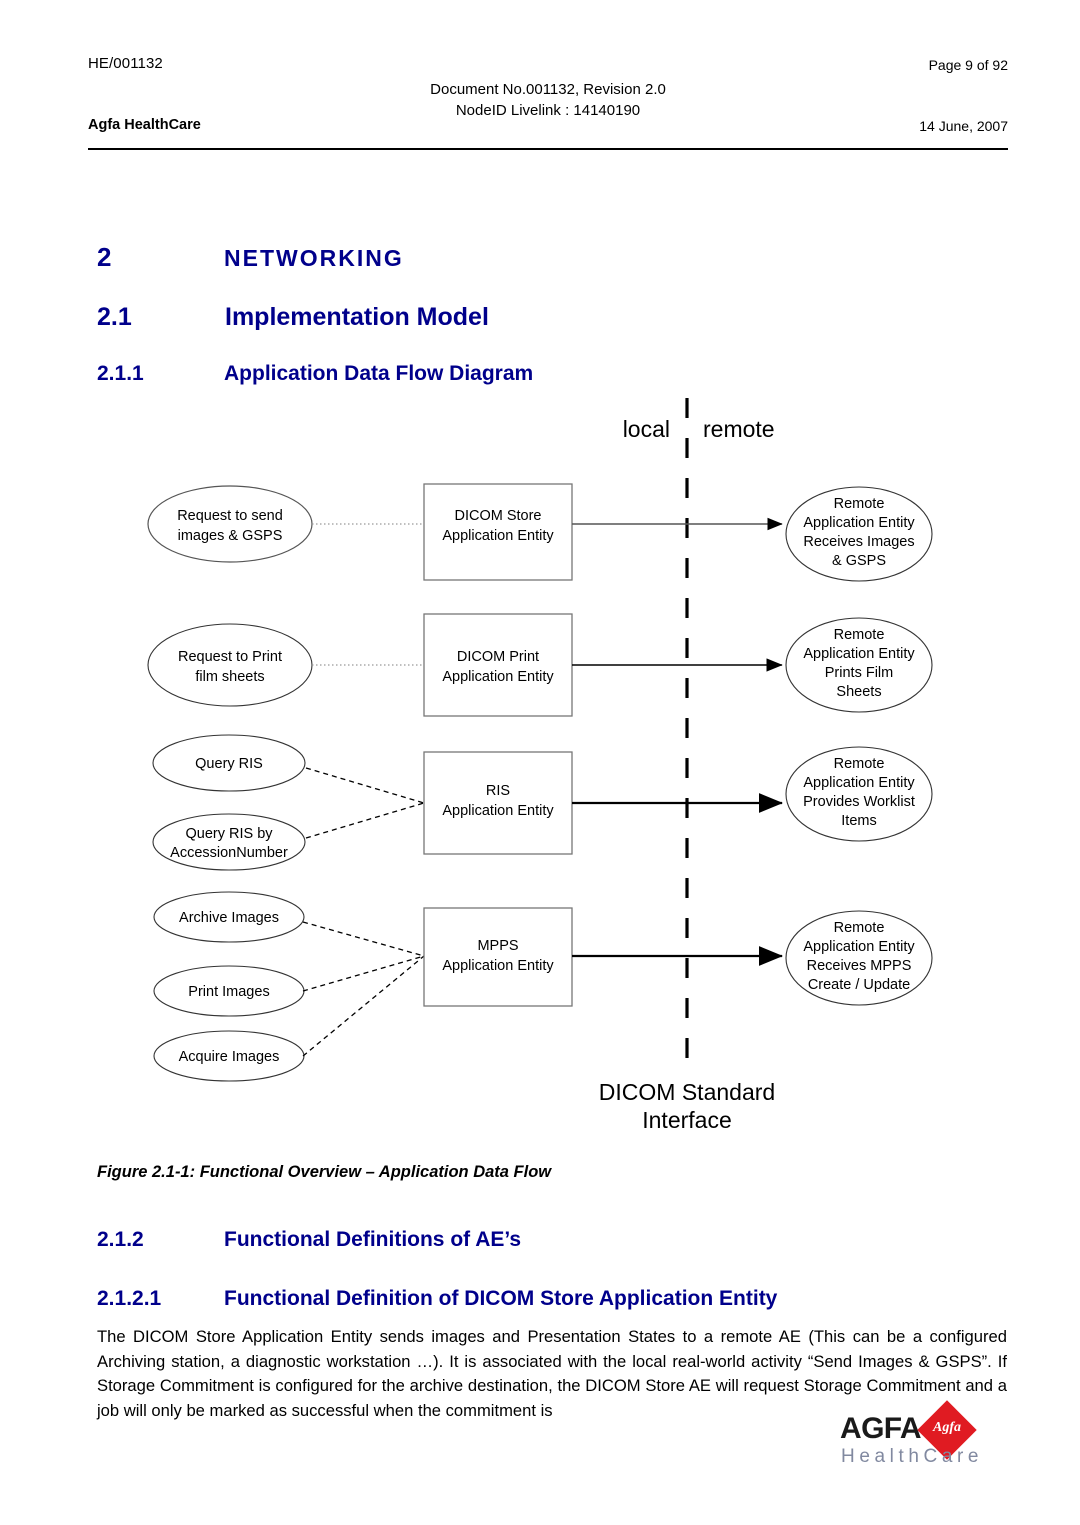 The width and height of the screenshot is (1080, 1525). Describe the element at coordinates (739, 429) in the screenshot. I see `remote-label: remote` at that location.